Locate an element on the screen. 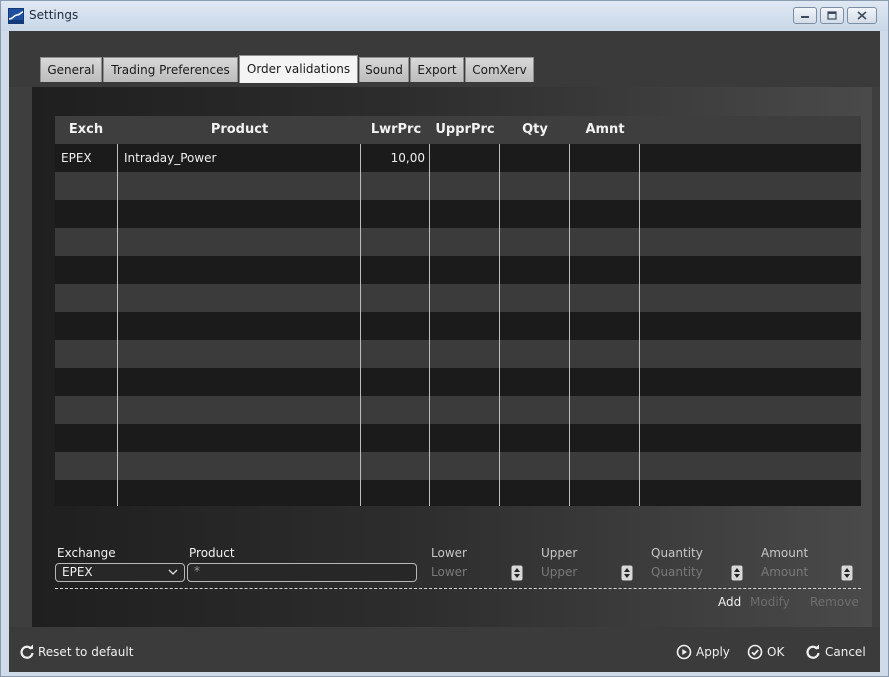 The width and height of the screenshot is (889, 677). reset-label: Reset to default is located at coordinates (86, 652).